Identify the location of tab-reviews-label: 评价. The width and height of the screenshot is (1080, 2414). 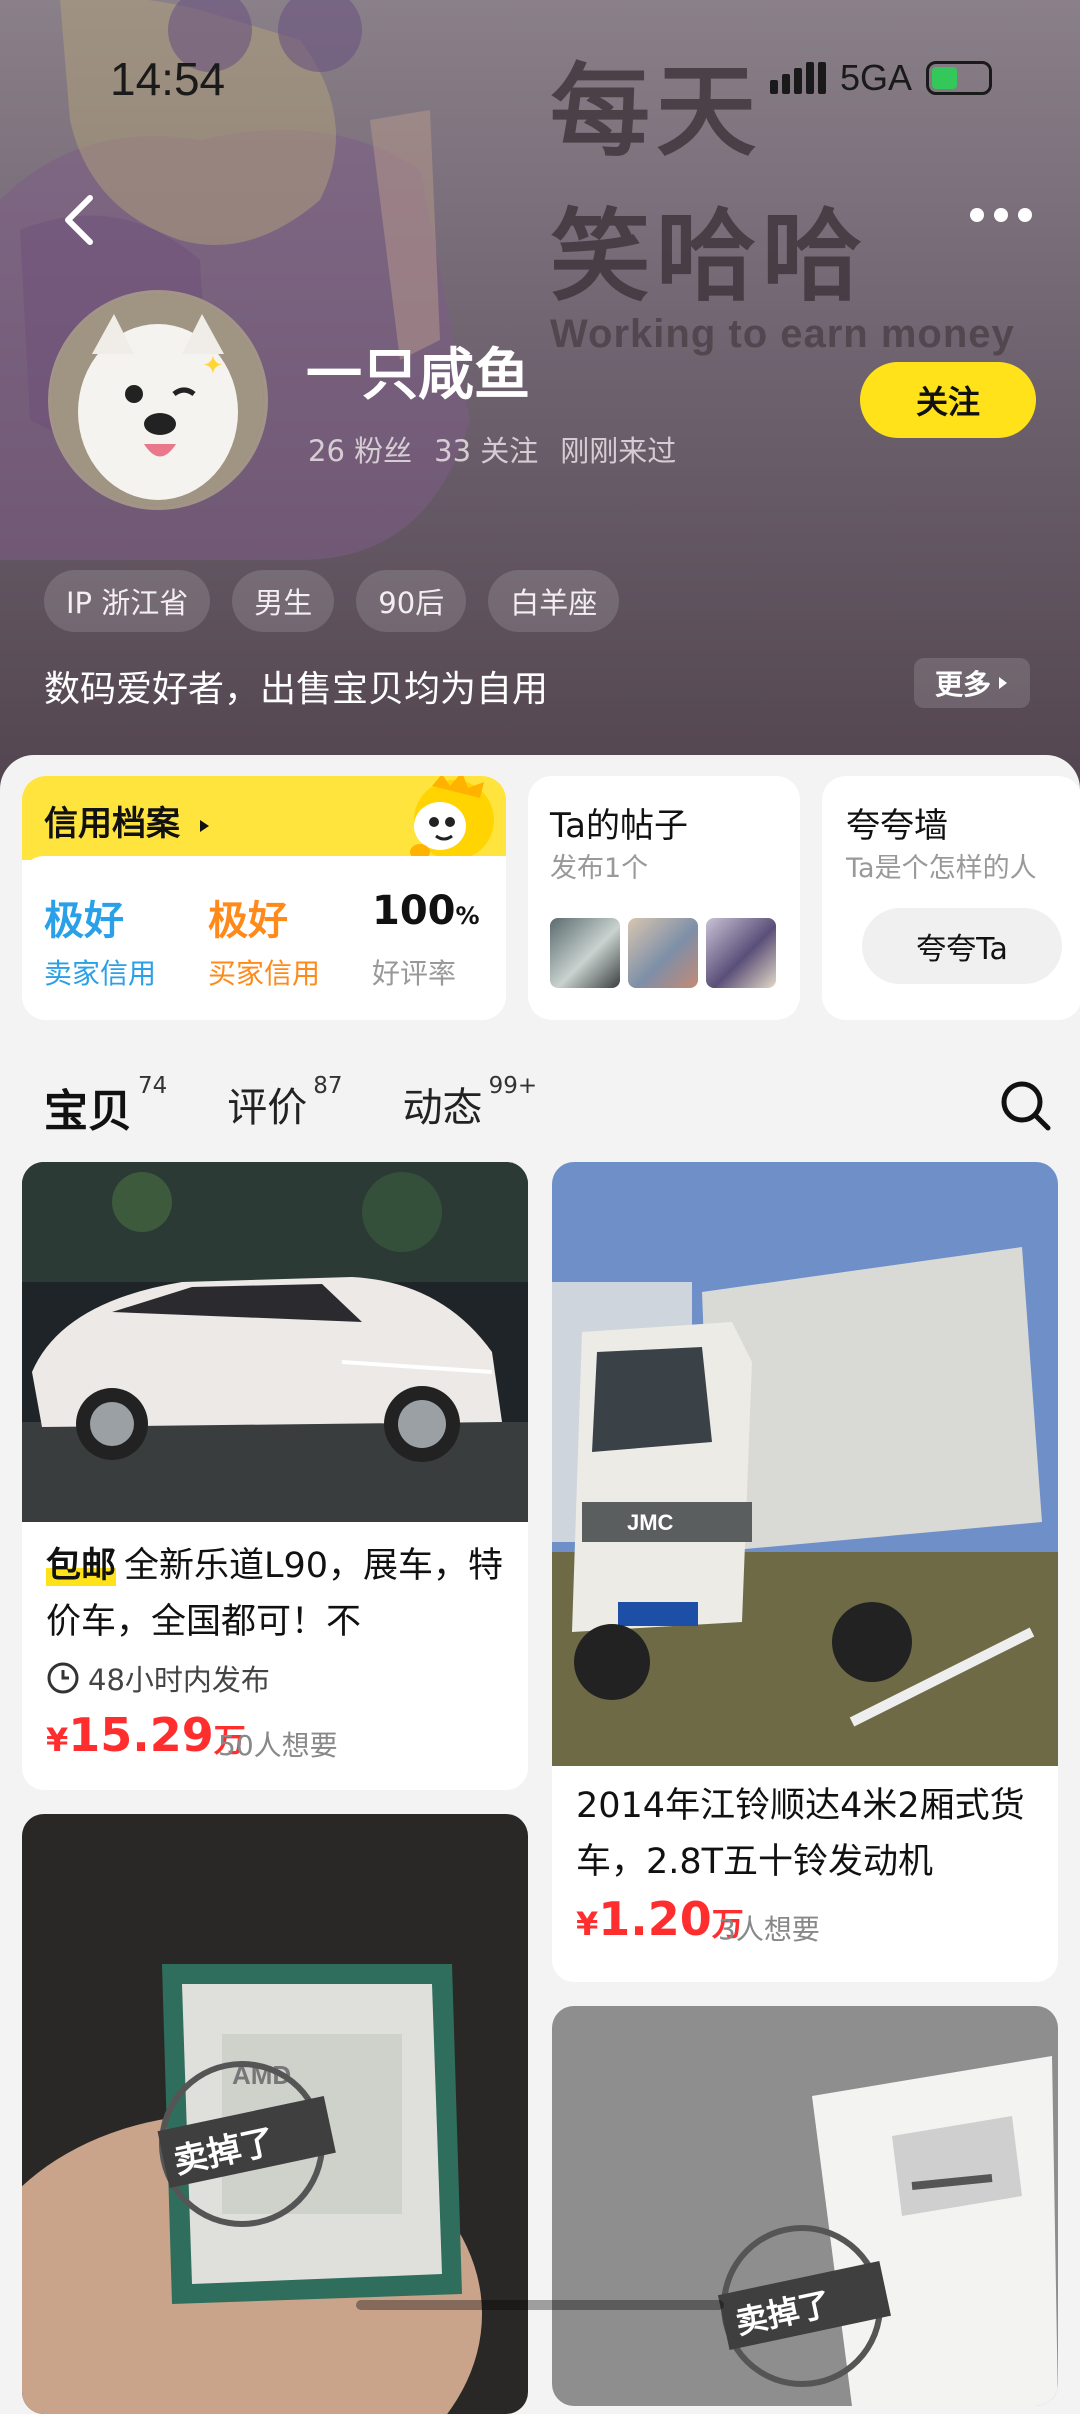
(267, 1108).